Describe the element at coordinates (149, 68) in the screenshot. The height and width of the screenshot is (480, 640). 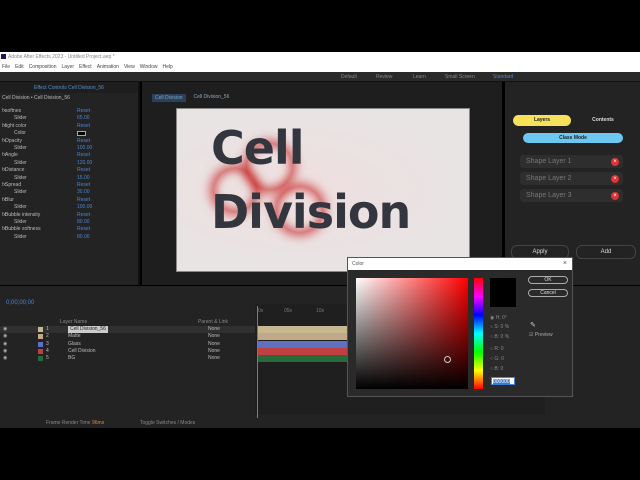
I see `menu-window: Window` at that location.